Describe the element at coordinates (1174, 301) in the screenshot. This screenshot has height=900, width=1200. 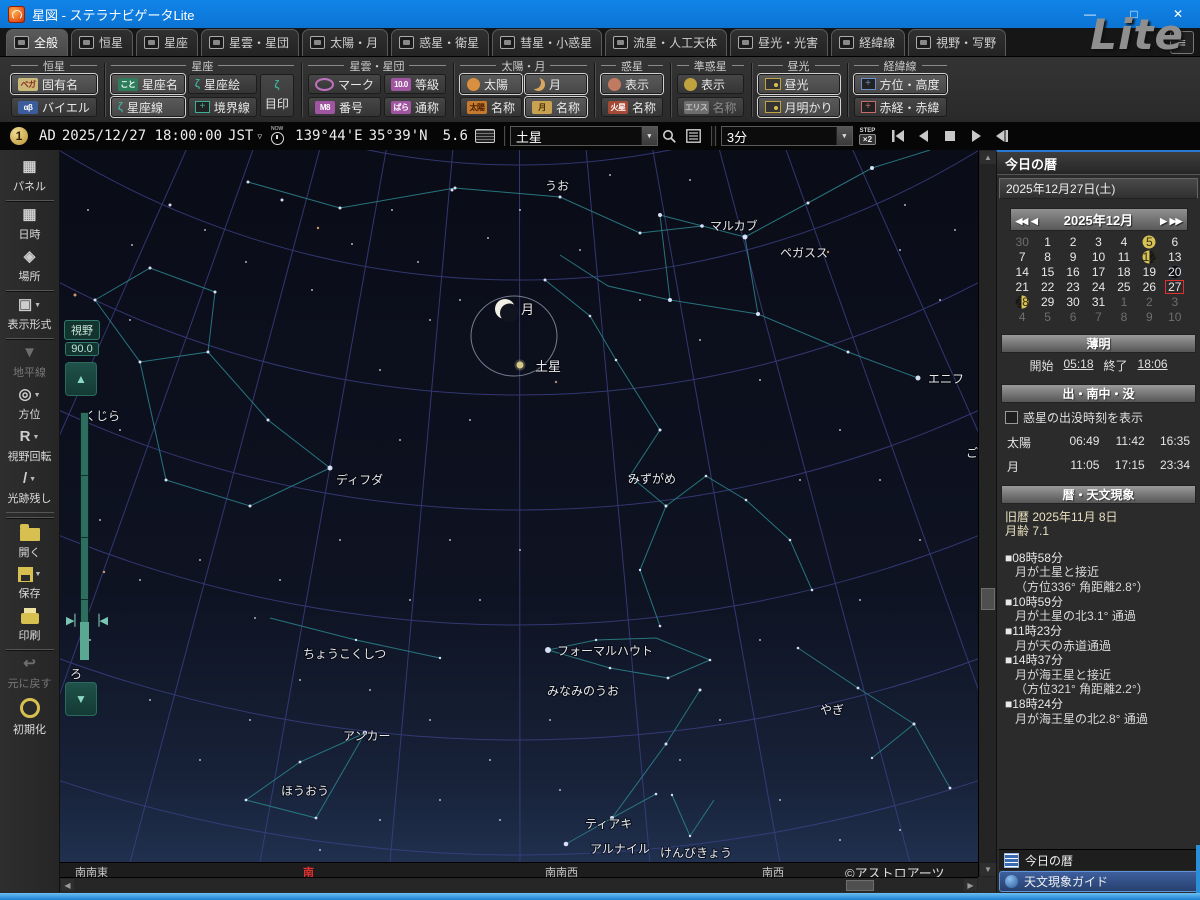
I see `calendar-day-3: 3` at that location.